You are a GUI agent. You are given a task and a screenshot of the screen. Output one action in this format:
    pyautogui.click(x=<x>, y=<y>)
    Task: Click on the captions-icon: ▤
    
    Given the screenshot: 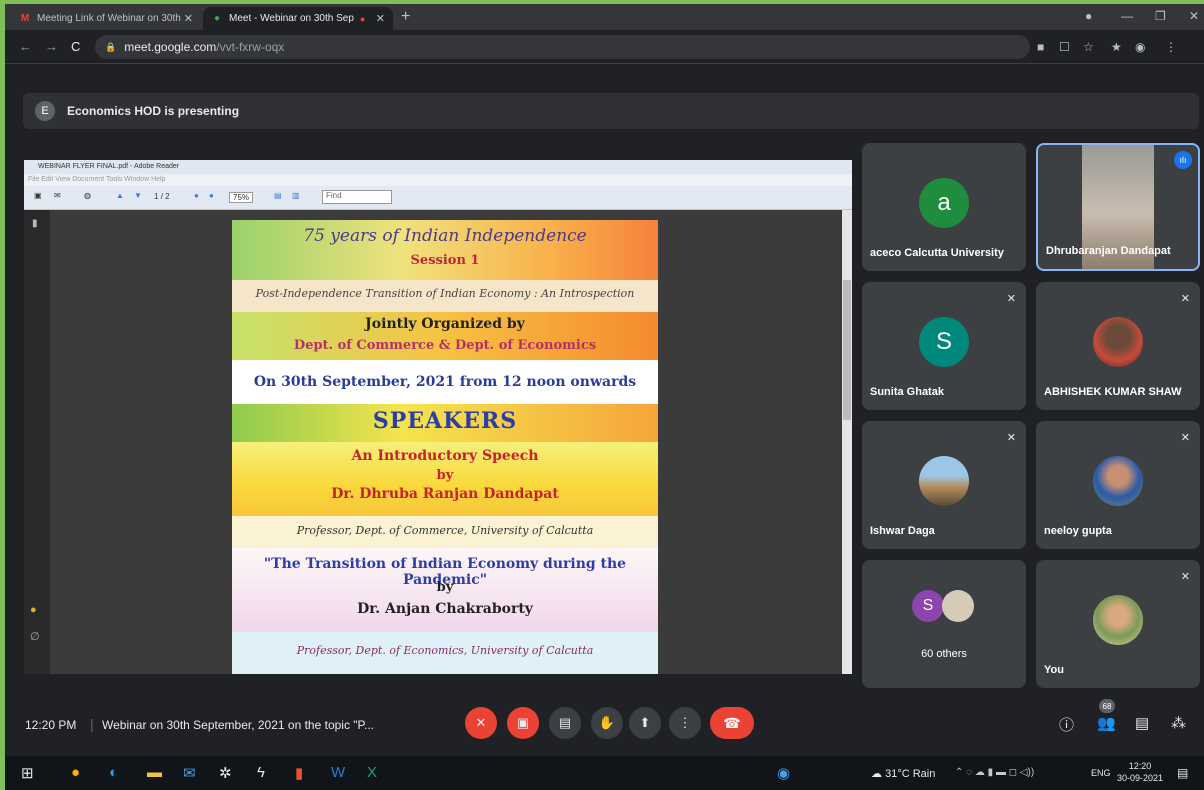 What is the action you would take?
    pyautogui.click(x=565, y=722)
    